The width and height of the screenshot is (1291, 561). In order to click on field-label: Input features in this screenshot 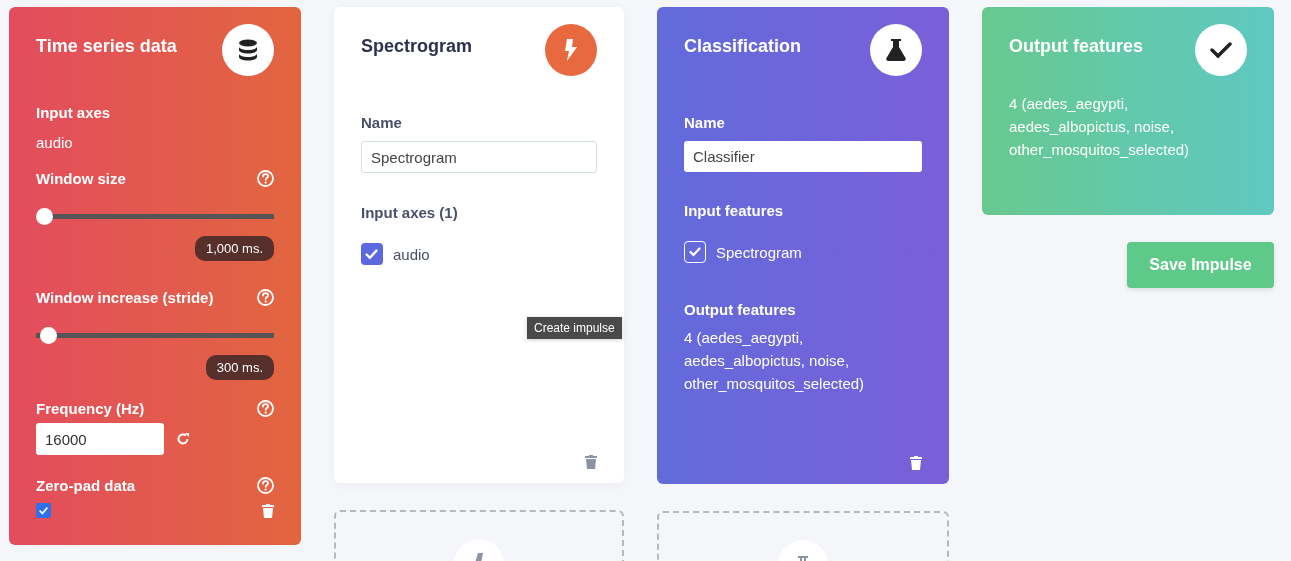, I will do `click(734, 210)`.